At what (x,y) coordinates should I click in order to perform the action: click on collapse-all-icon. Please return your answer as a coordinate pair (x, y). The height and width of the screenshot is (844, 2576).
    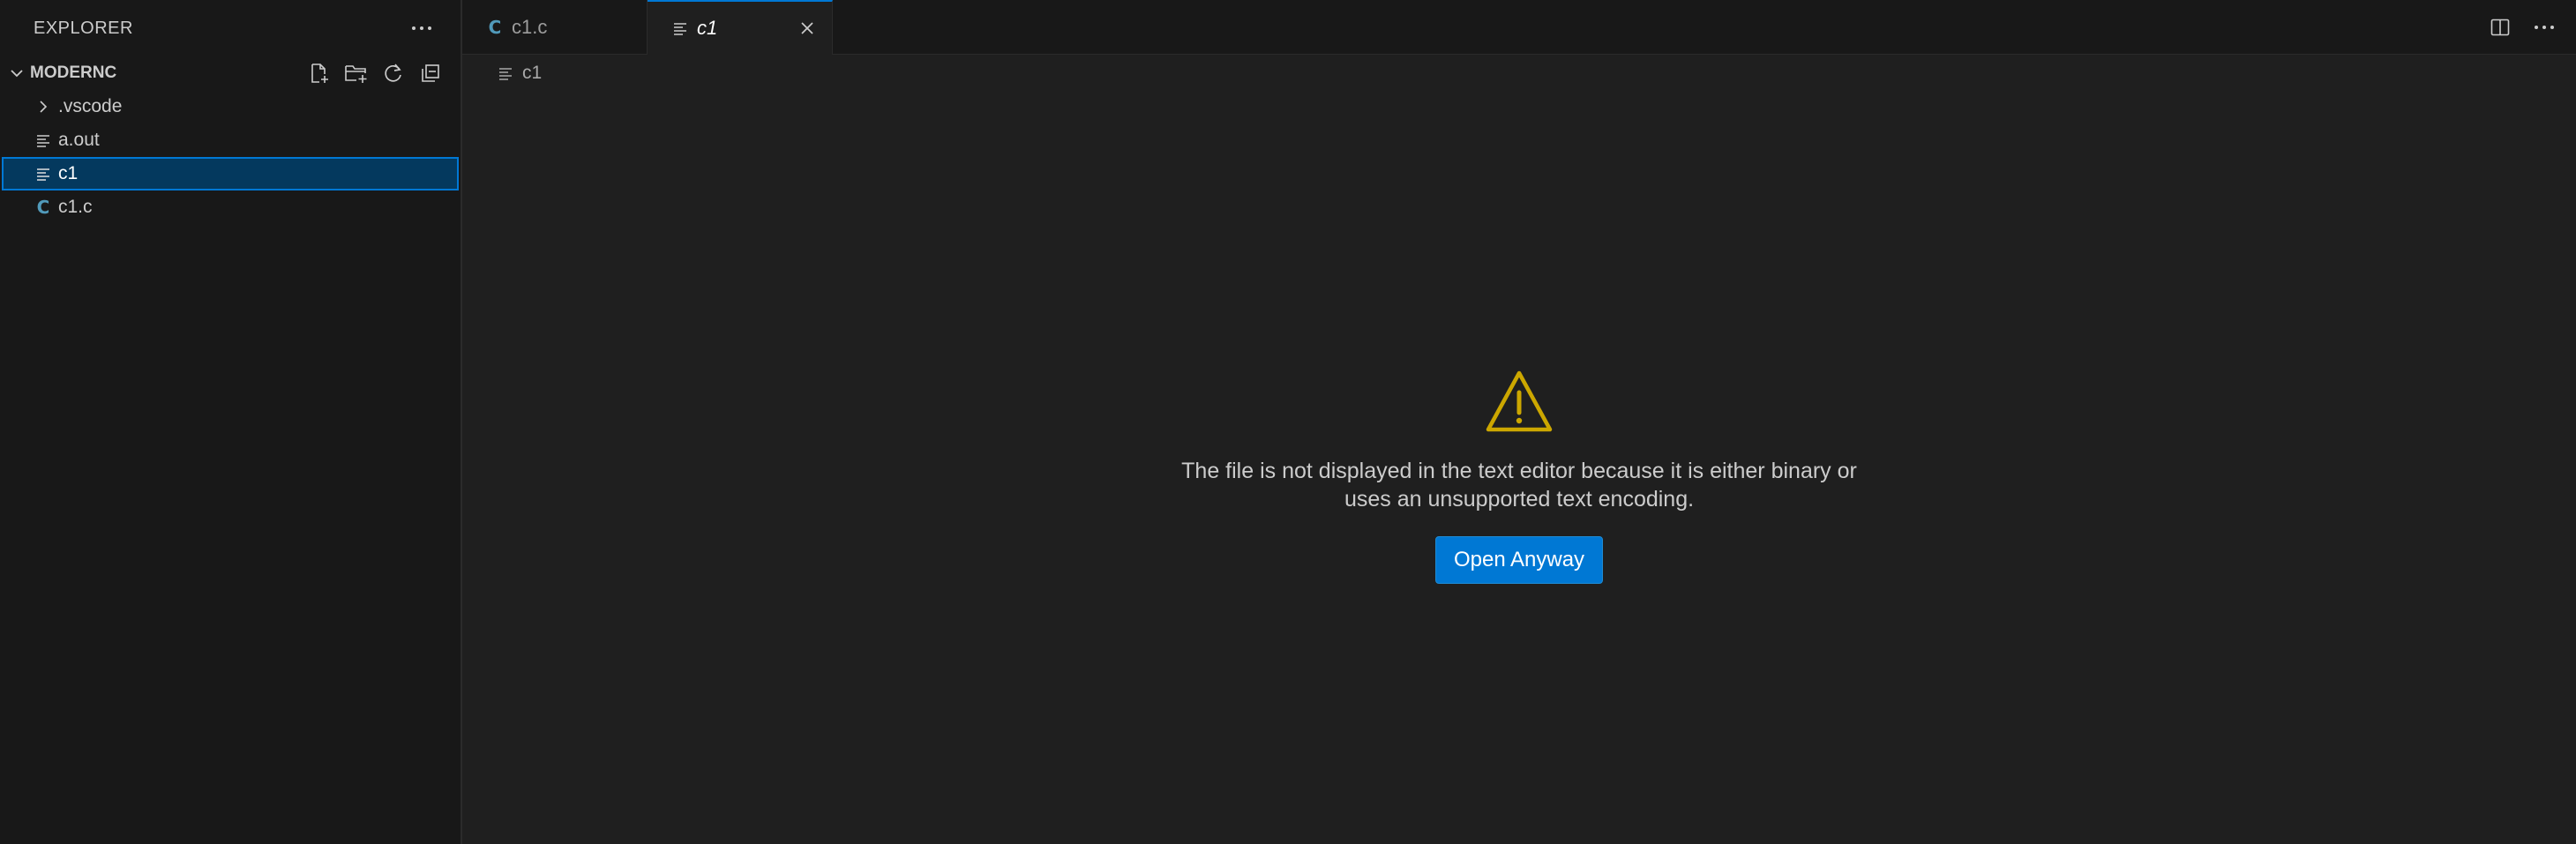
    Looking at the image, I should click on (431, 73).